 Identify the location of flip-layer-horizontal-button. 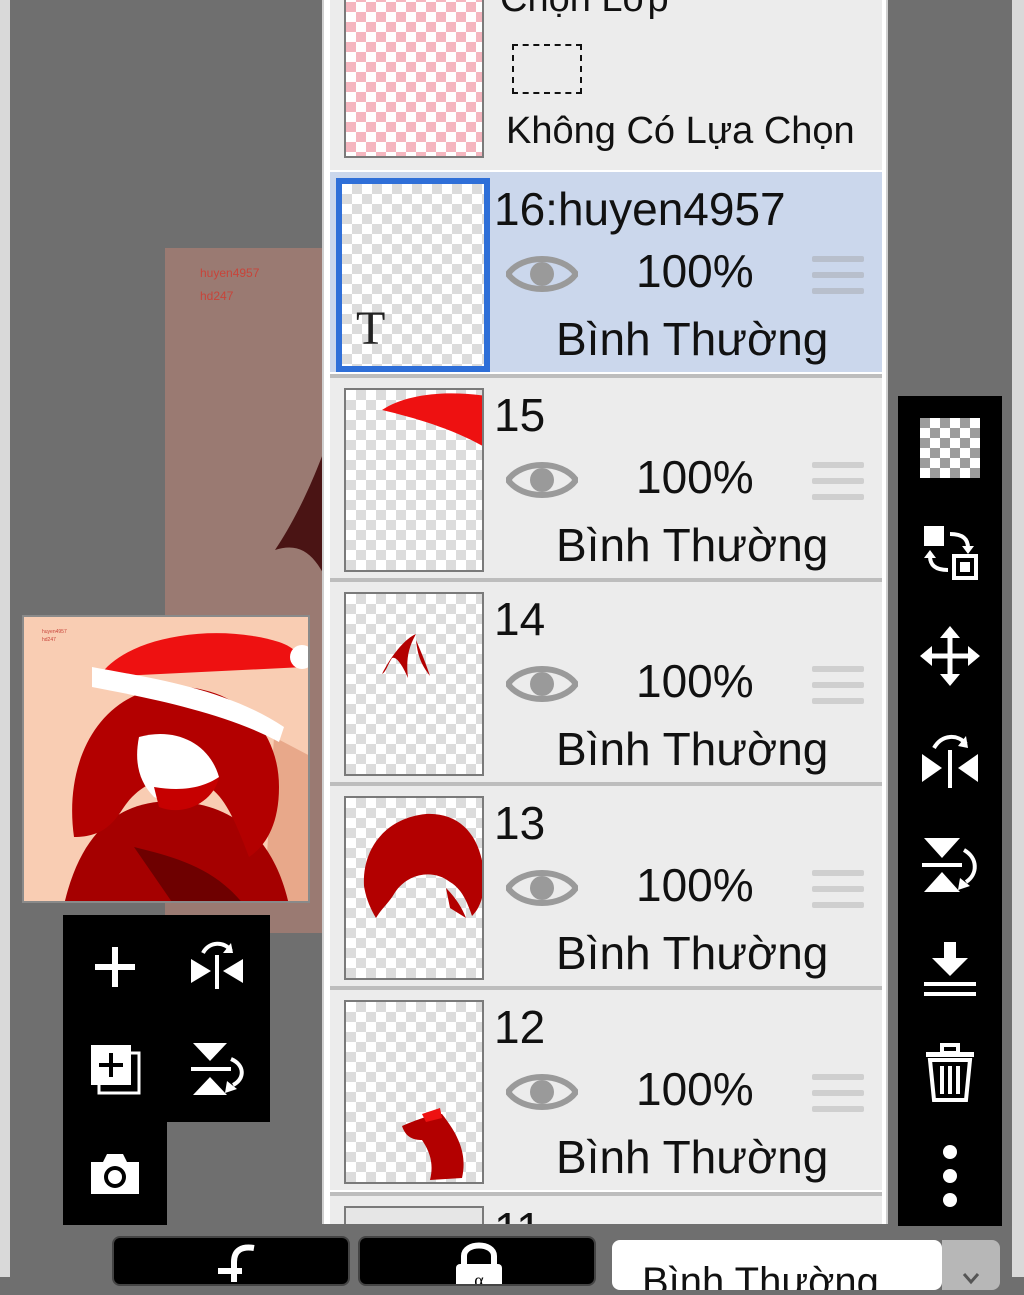
(950, 760).